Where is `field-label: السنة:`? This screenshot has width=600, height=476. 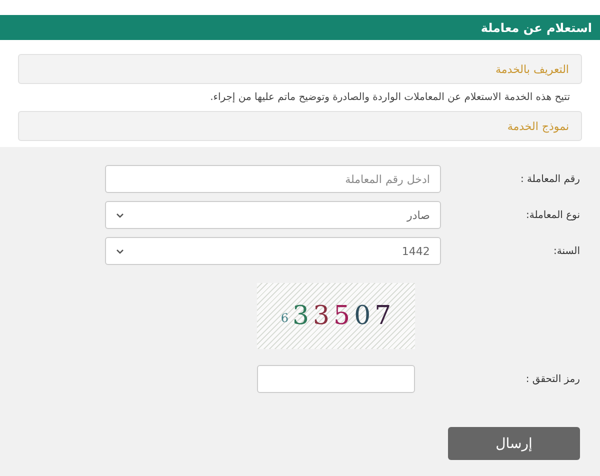 field-label: السنة: is located at coordinates (566, 251).